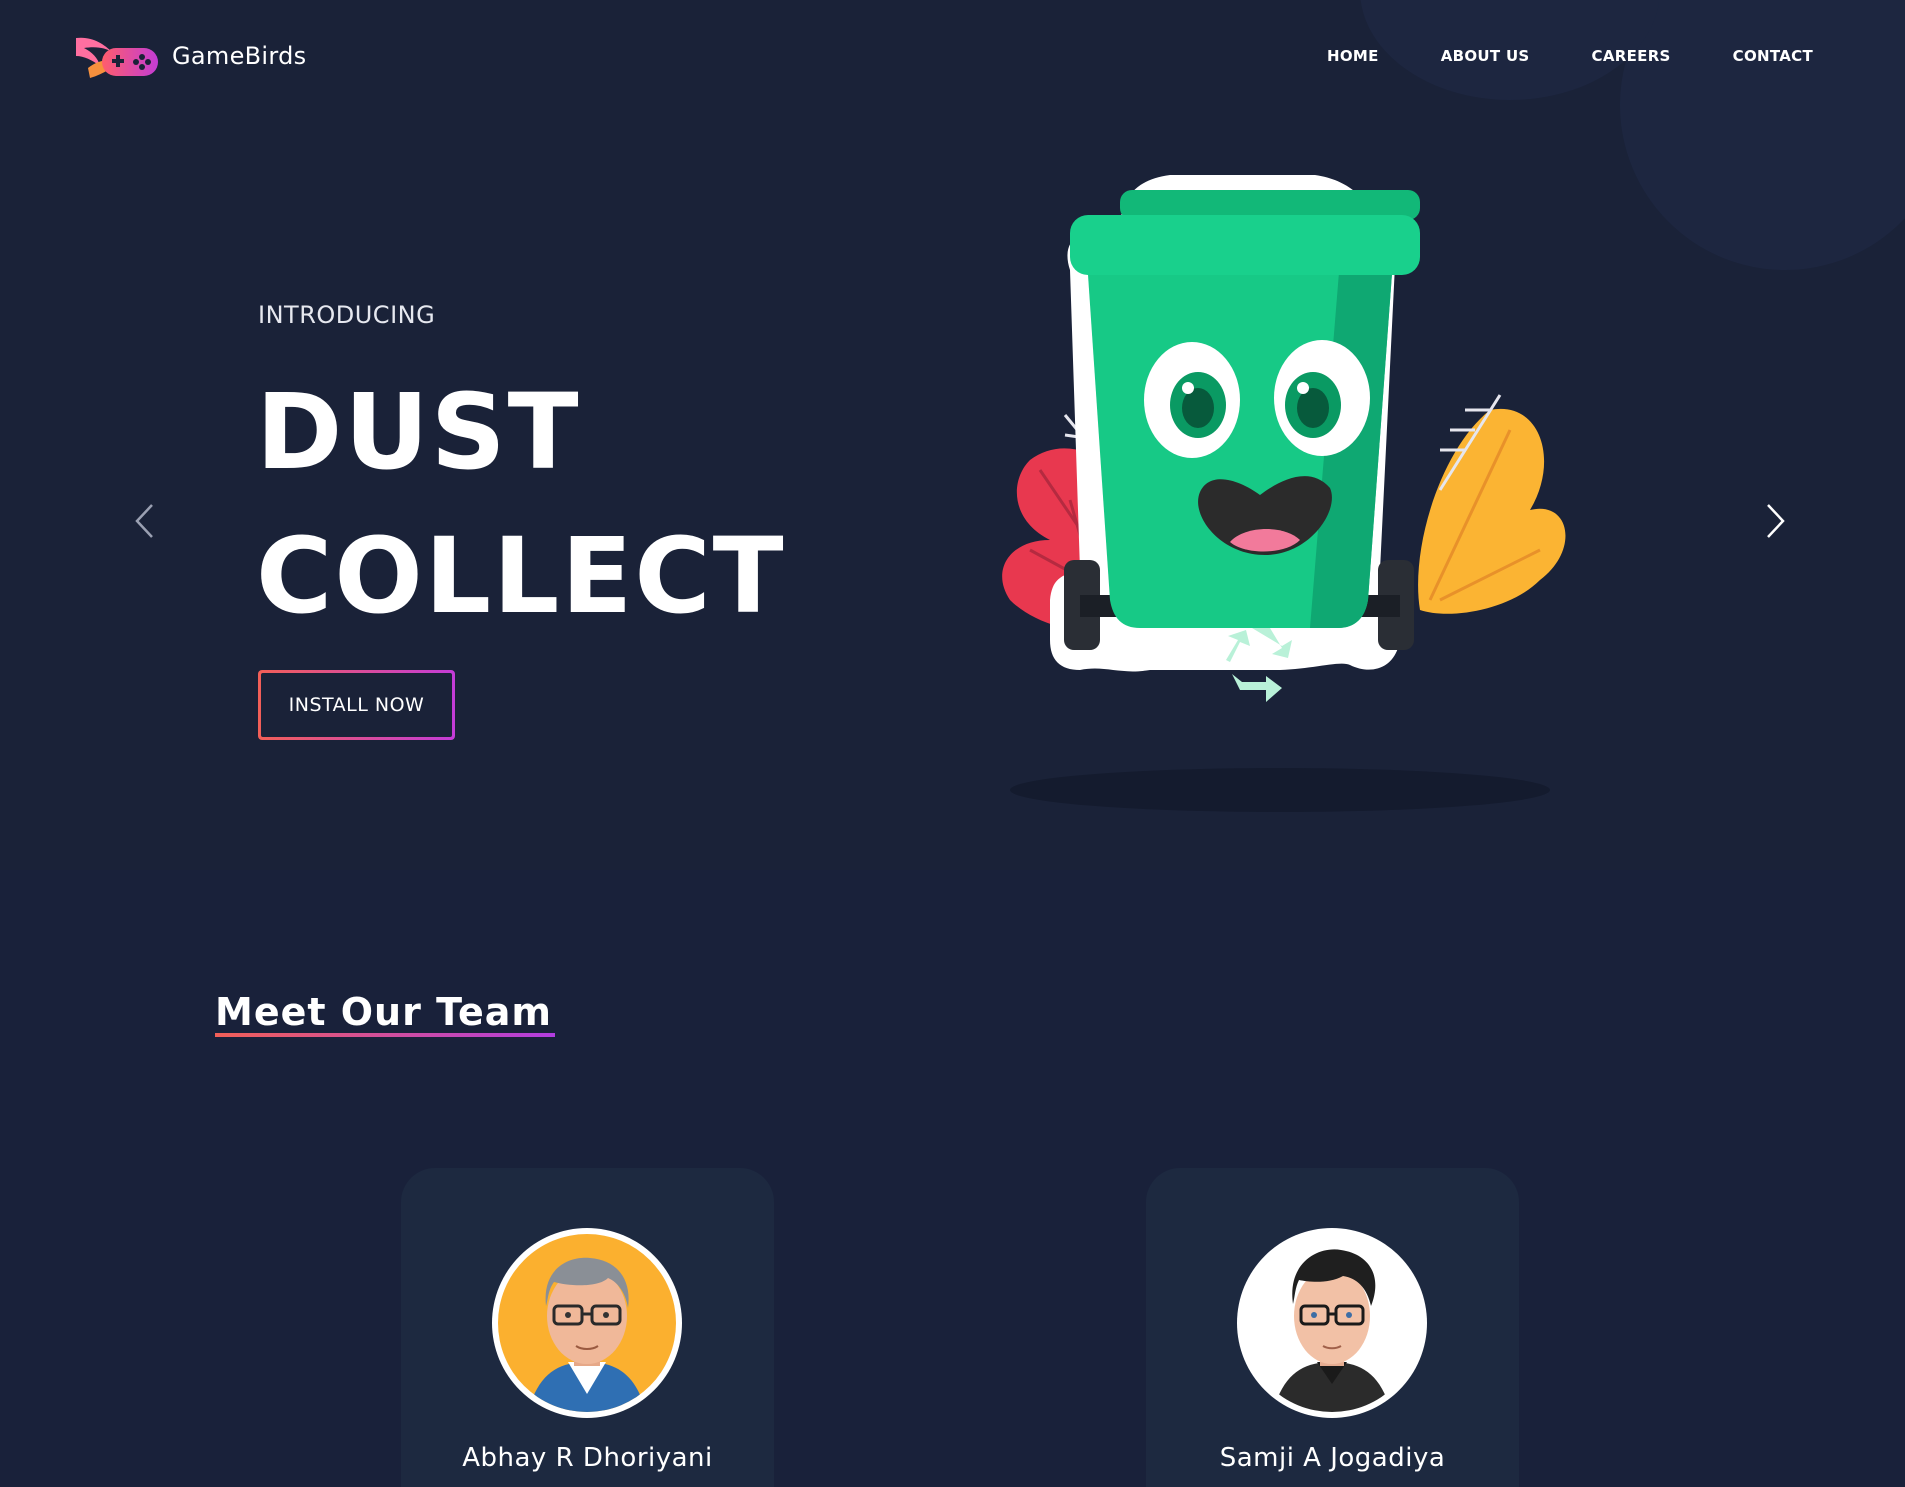  Describe the element at coordinates (1353, 56) in the screenshot. I see `nav-home: HOME` at that location.